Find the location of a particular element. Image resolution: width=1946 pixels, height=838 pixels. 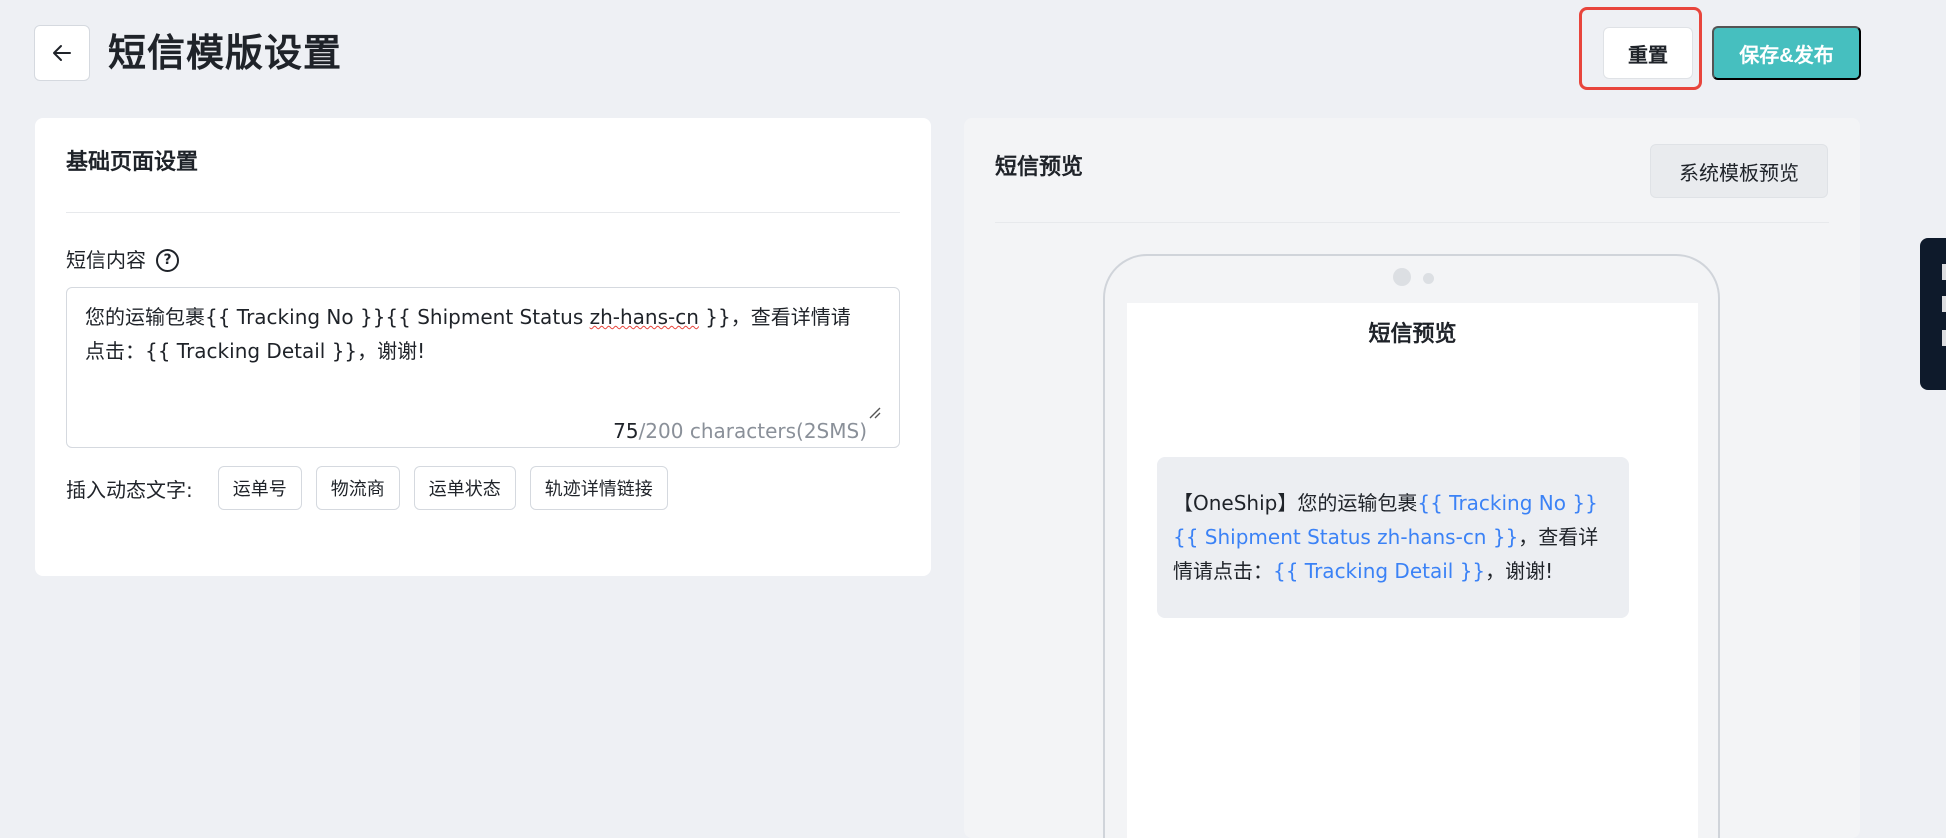

reset-button: 重置 is located at coordinates (1648, 53).